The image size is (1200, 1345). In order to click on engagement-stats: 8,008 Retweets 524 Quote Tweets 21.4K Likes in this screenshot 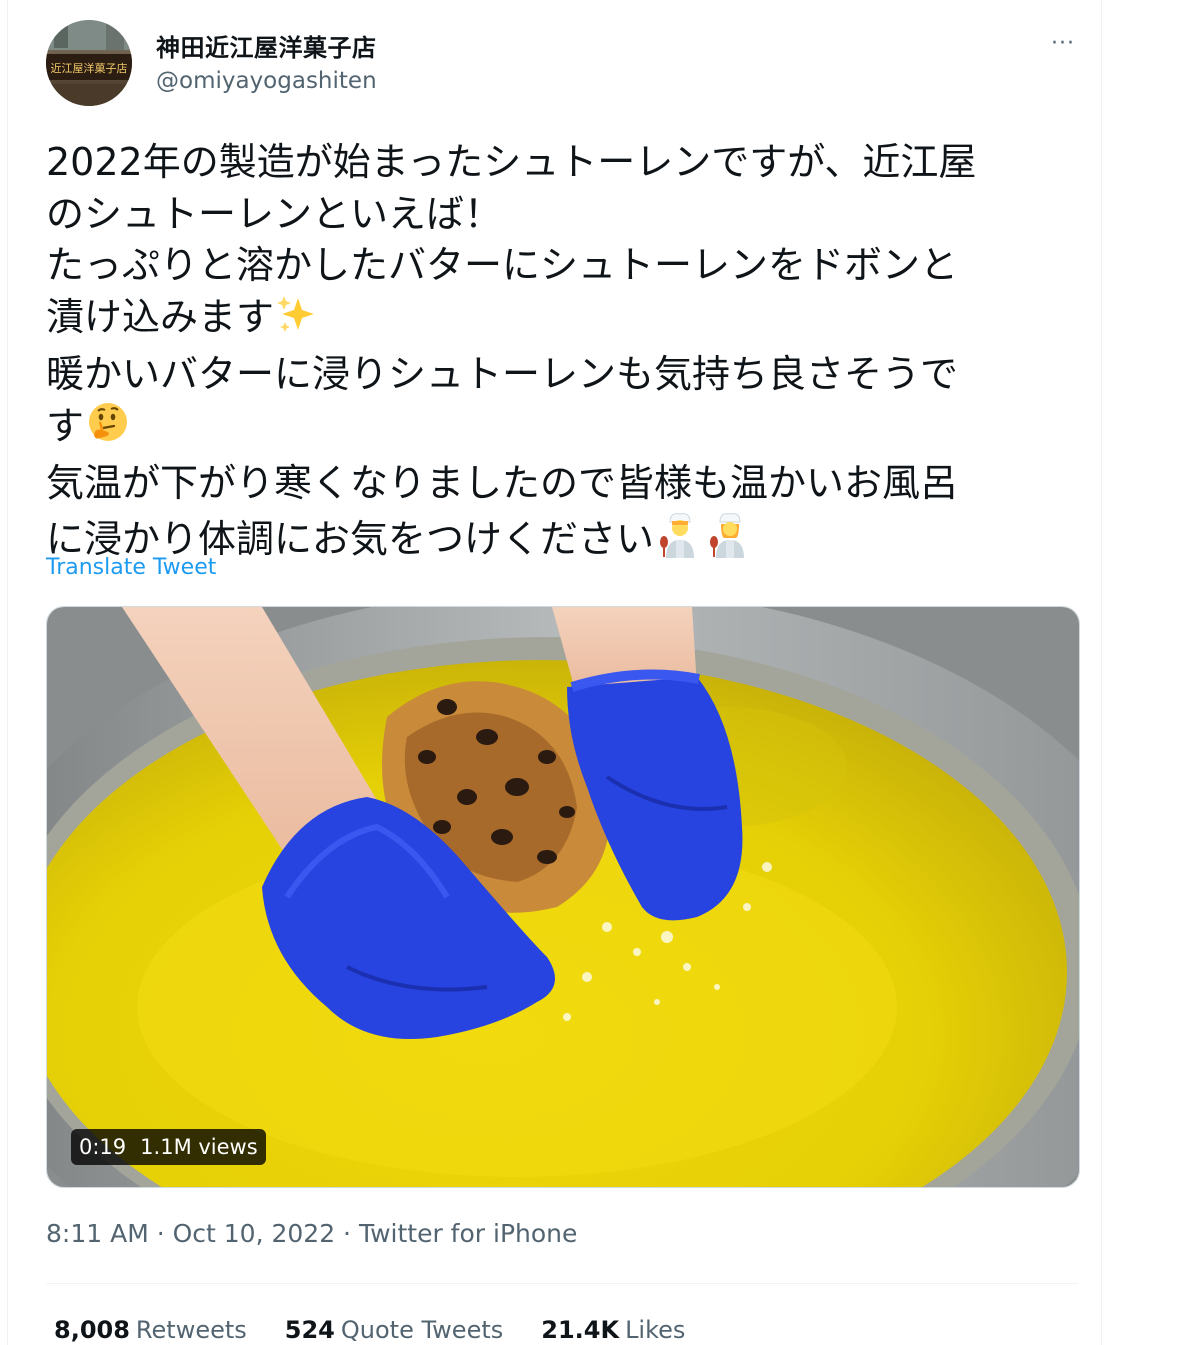, I will do `click(369, 1330)`.